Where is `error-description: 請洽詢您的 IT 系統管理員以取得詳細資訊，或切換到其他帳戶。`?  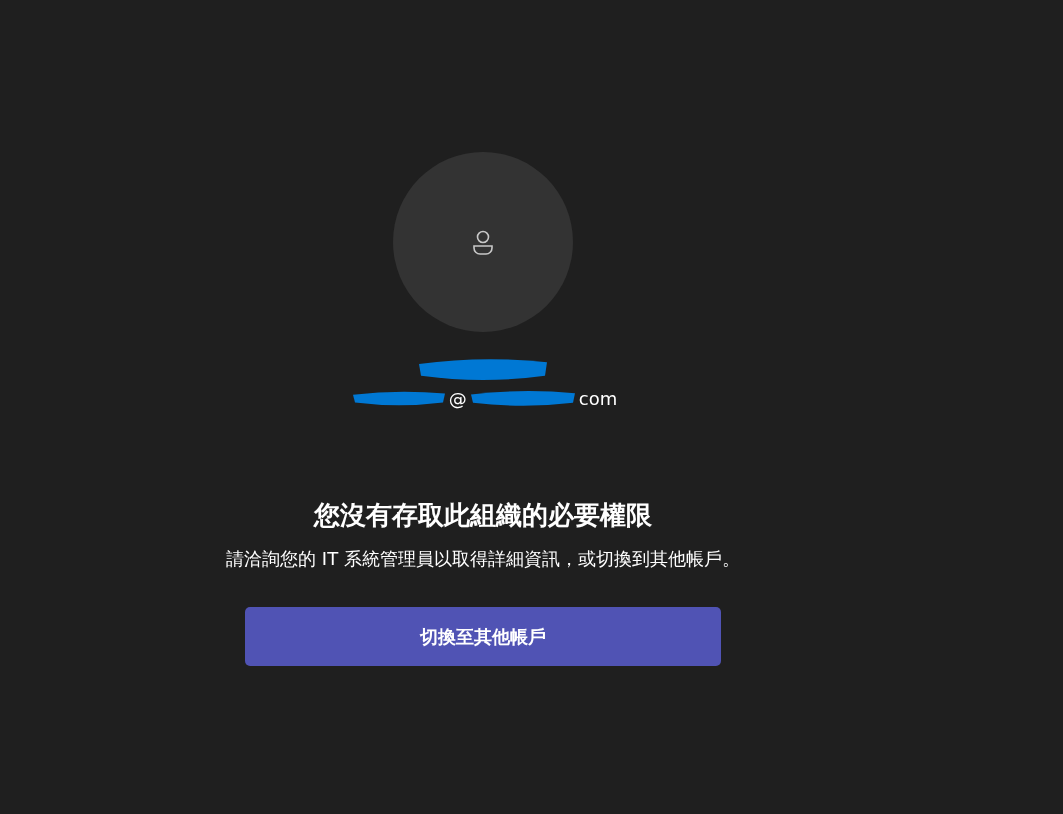 error-description: 請洽詢您的 IT 系統管理員以取得詳細資訊，或切換到其他帳戶。 is located at coordinates (483, 559).